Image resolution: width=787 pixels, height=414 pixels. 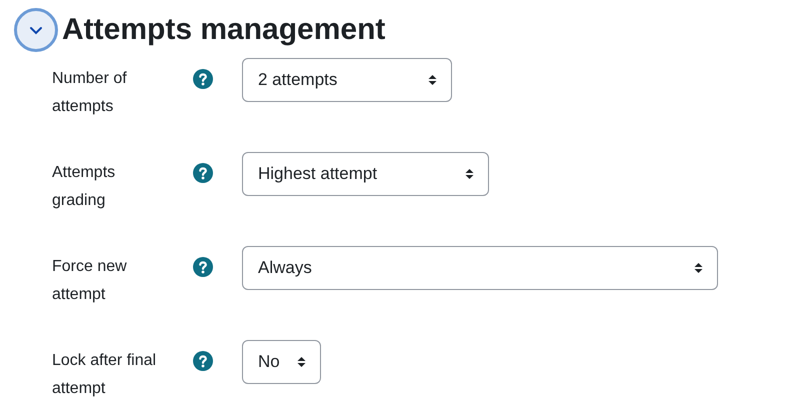 What do you see at coordinates (105, 375) in the screenshot?
I see `field-label: Lock after final attempt` at bounding box center [105, 375].